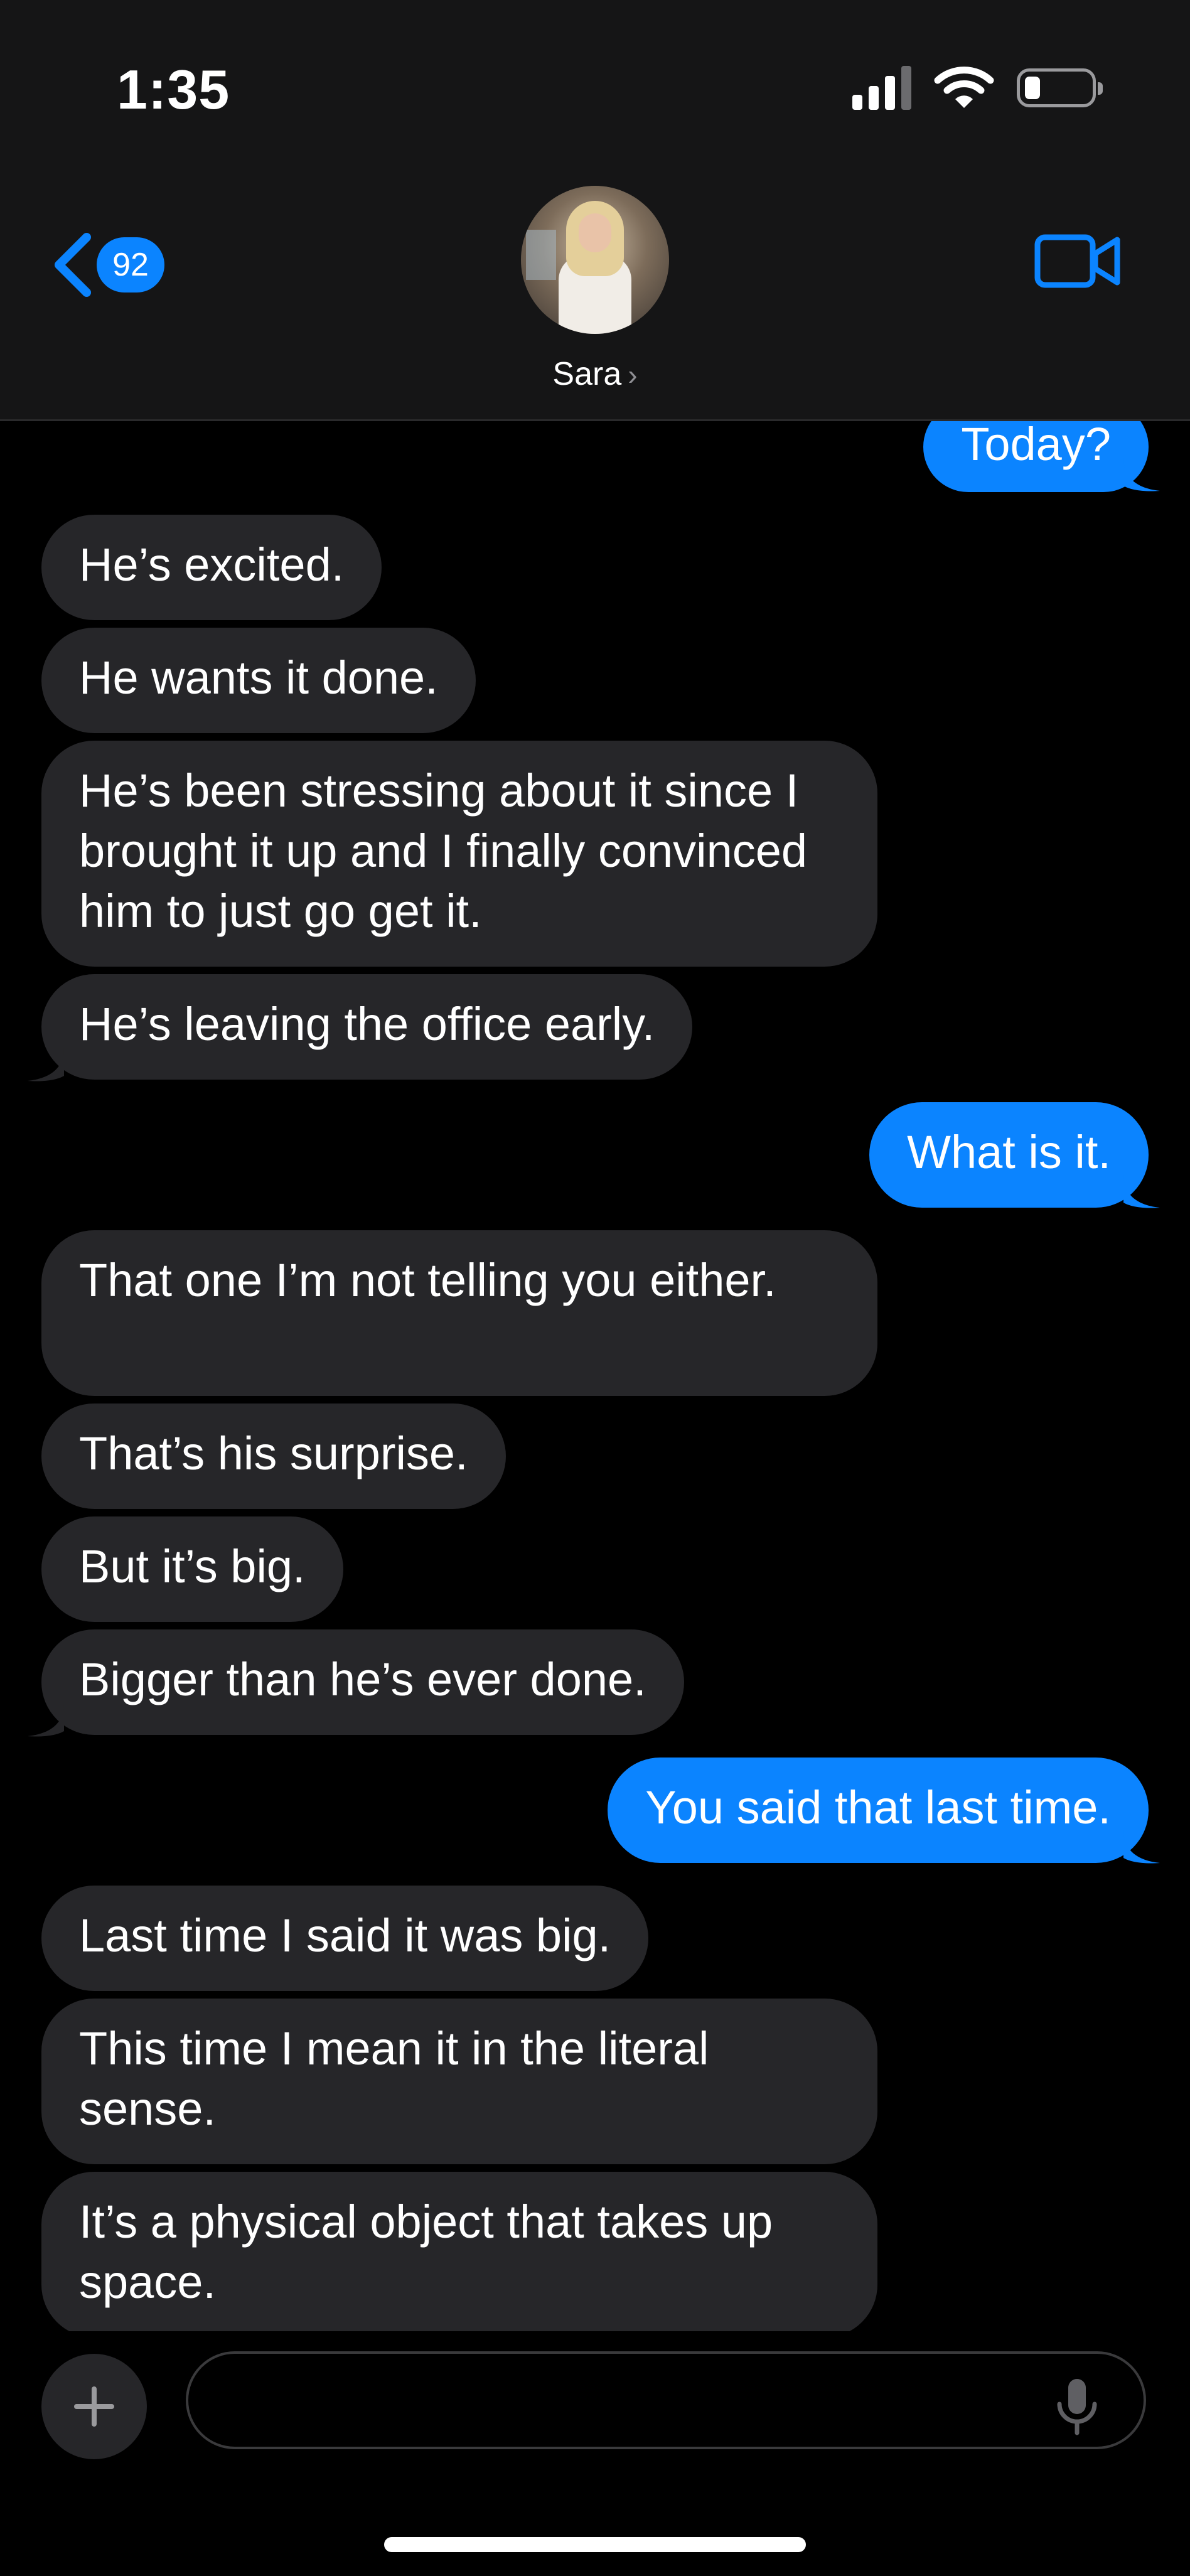  Describe the element at coordinates (595, 2453) in the screenshot. I see `message-composer` at that location.